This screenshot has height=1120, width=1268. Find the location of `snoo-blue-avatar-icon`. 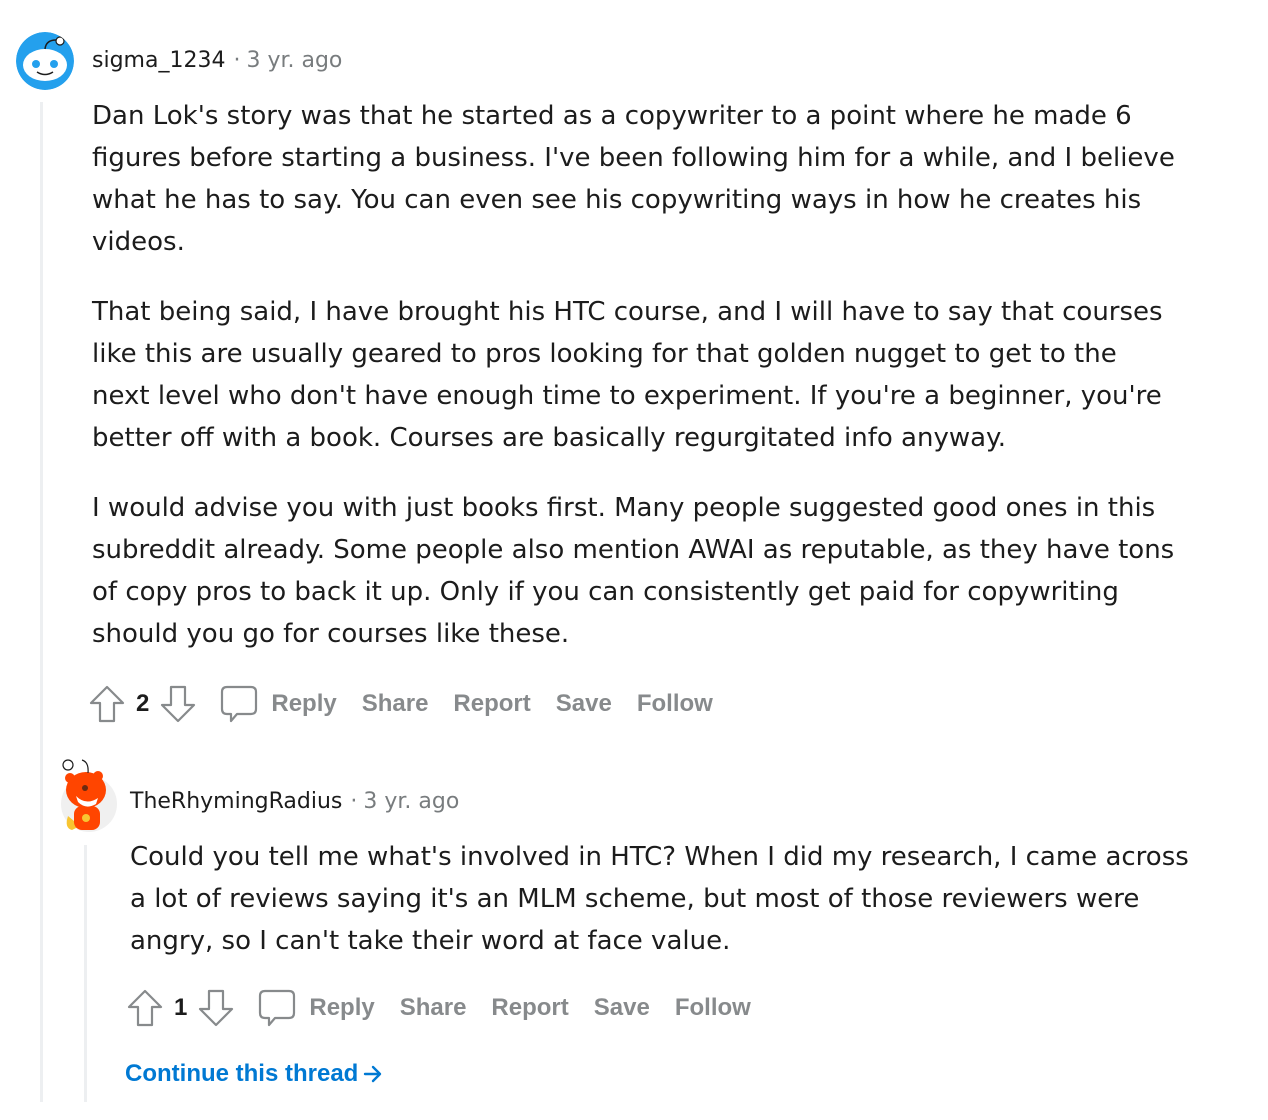

snoo-blue-avatar-icon is located at coordinates (45, 61).